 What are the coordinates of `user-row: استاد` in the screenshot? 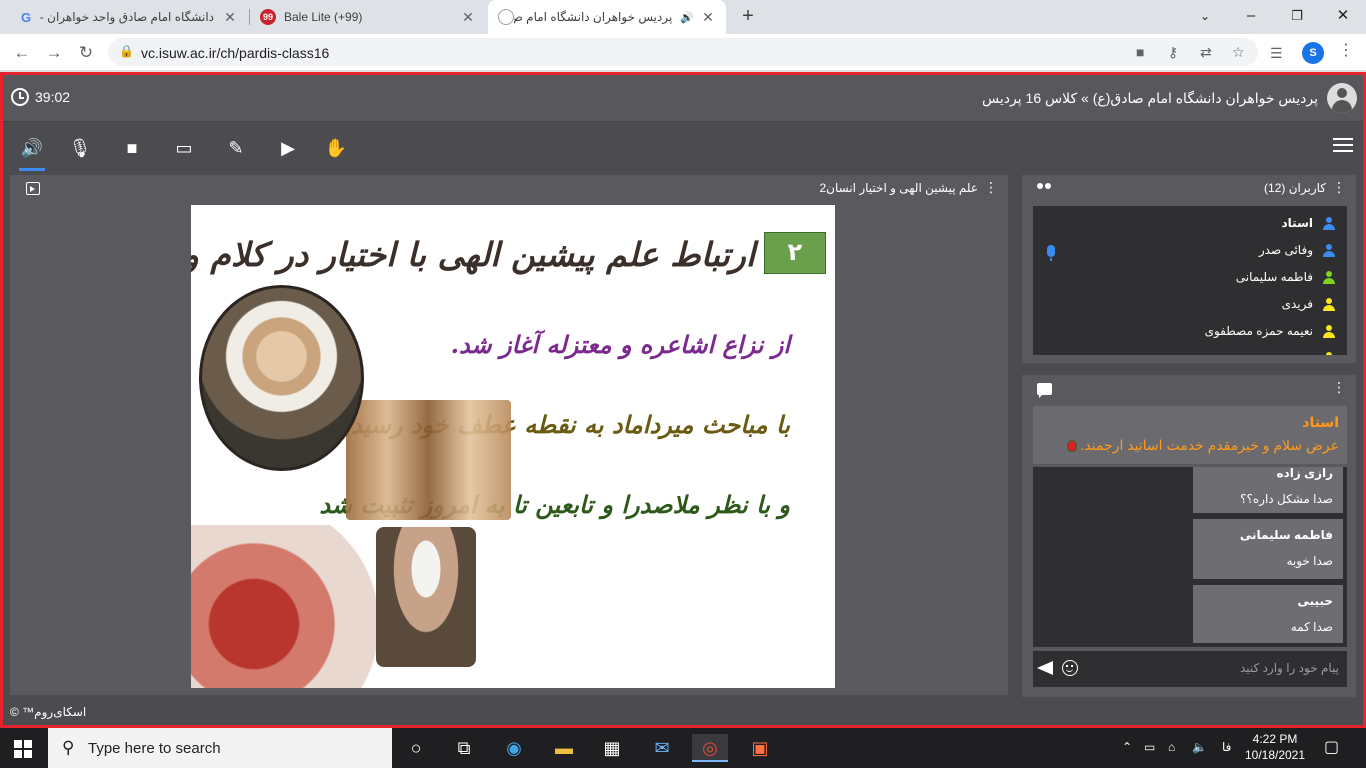 It's located at (1190, 223).